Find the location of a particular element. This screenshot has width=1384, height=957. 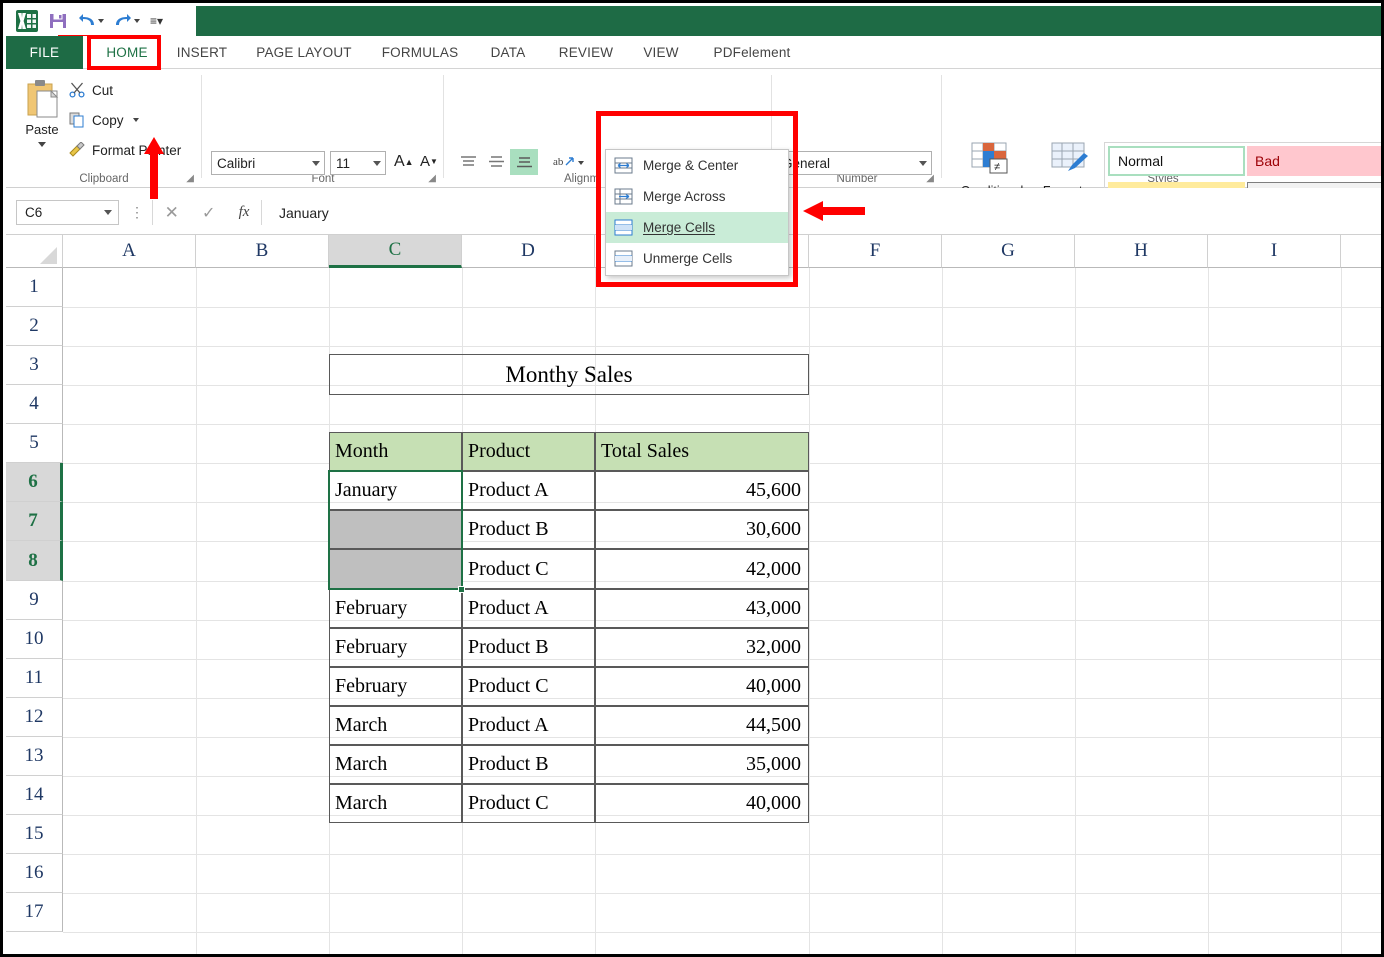

align-top-icon is located at coordinates (468, 162).